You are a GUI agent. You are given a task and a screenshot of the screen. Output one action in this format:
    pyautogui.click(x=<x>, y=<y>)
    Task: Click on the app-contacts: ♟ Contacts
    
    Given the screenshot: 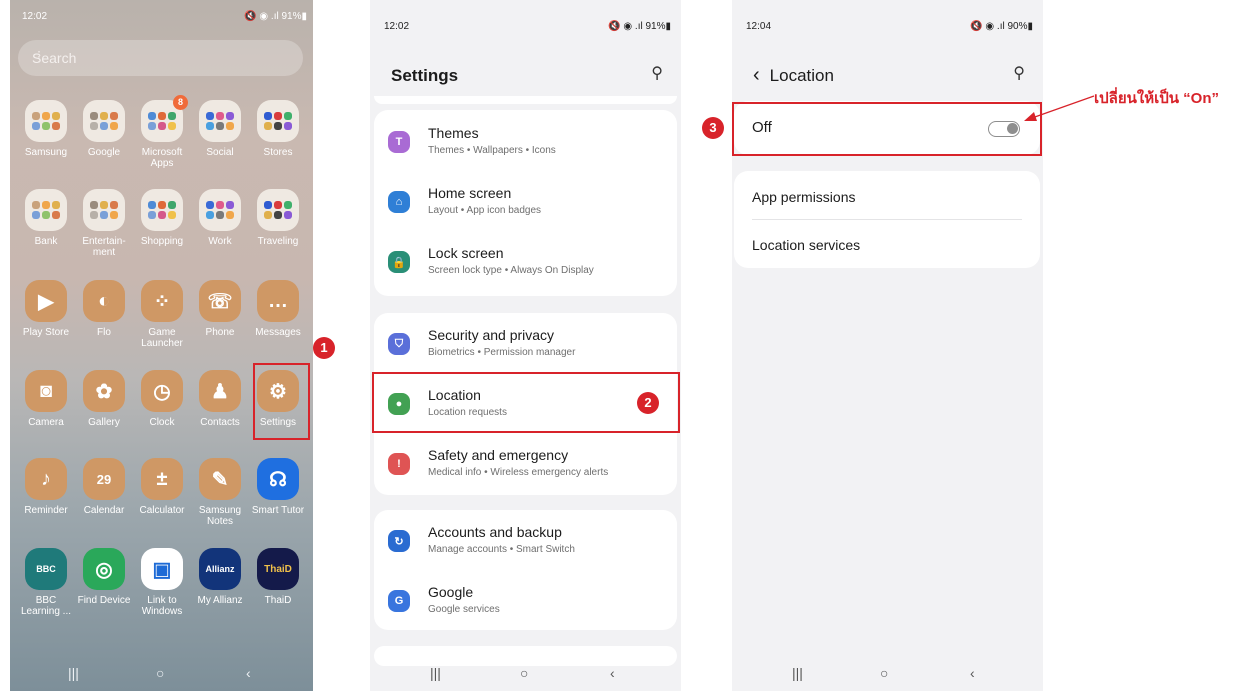 What is the action you would take?
    pyautogui.click(x=220, y=399)
    